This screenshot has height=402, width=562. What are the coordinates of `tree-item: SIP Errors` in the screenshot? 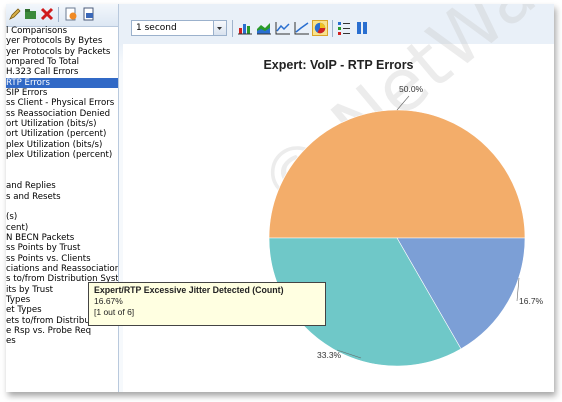 It's located at (62, 93).